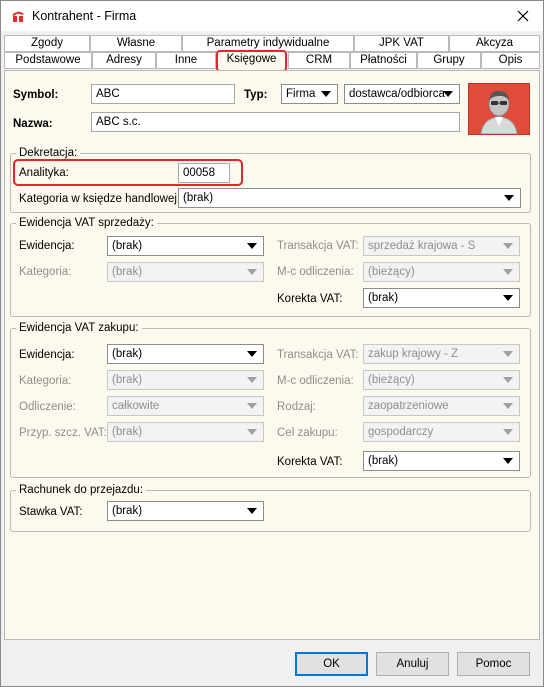  I want to click on tab-podstawowe: Podstawowe, so click(48, 60).